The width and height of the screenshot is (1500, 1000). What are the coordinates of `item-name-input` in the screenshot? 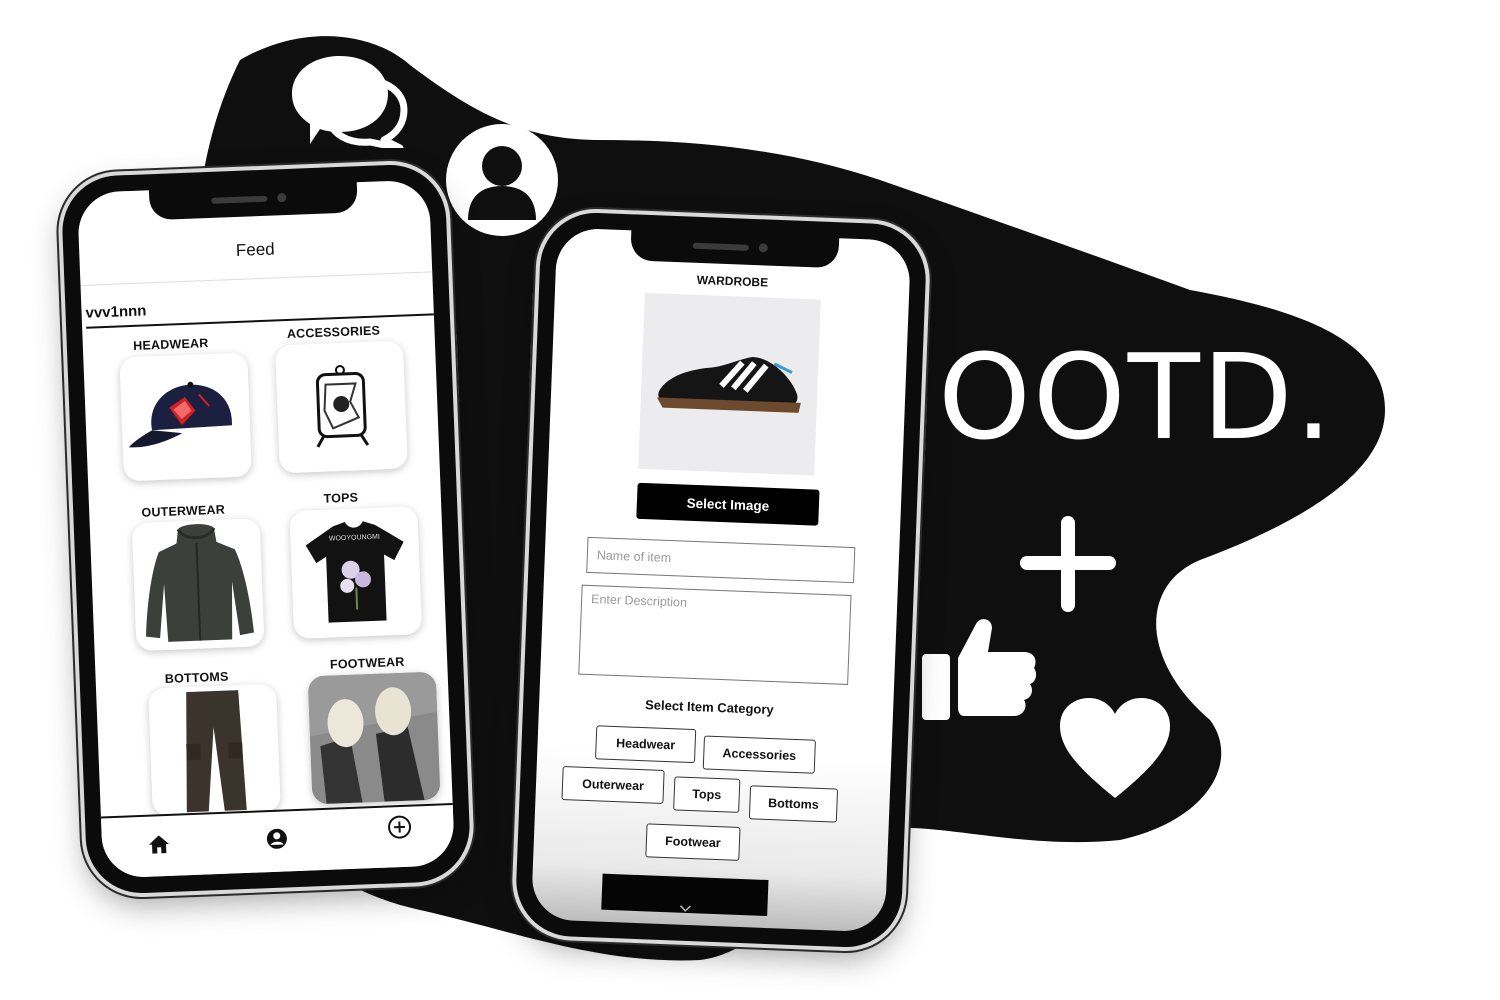 It's located at (721, 560).